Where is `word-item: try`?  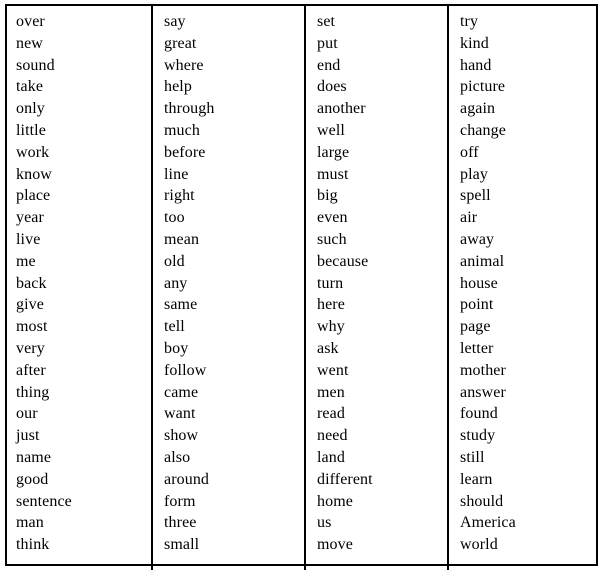
word-item: try is located at coordinates (469, 21).